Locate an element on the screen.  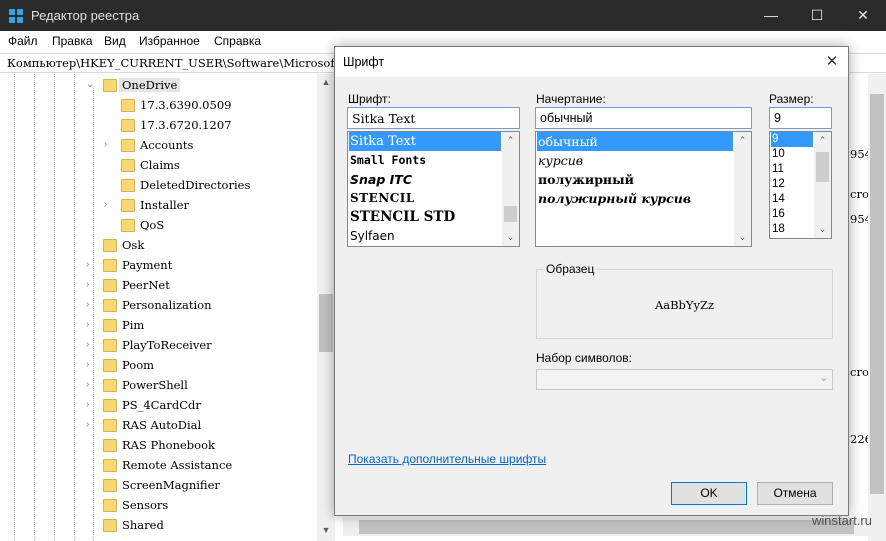
list-item: STENCIL is located at coordinates (425, 198).